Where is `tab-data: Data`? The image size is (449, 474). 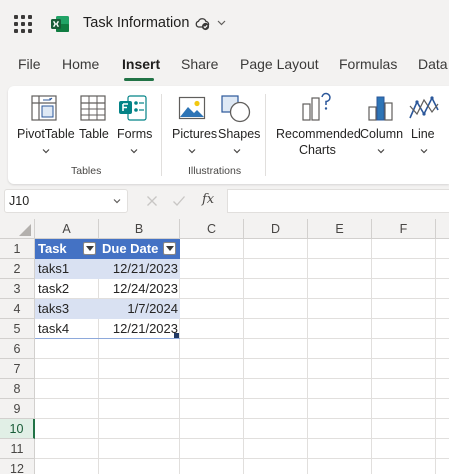
tab-data: Data is located at coordinates (433, 64).